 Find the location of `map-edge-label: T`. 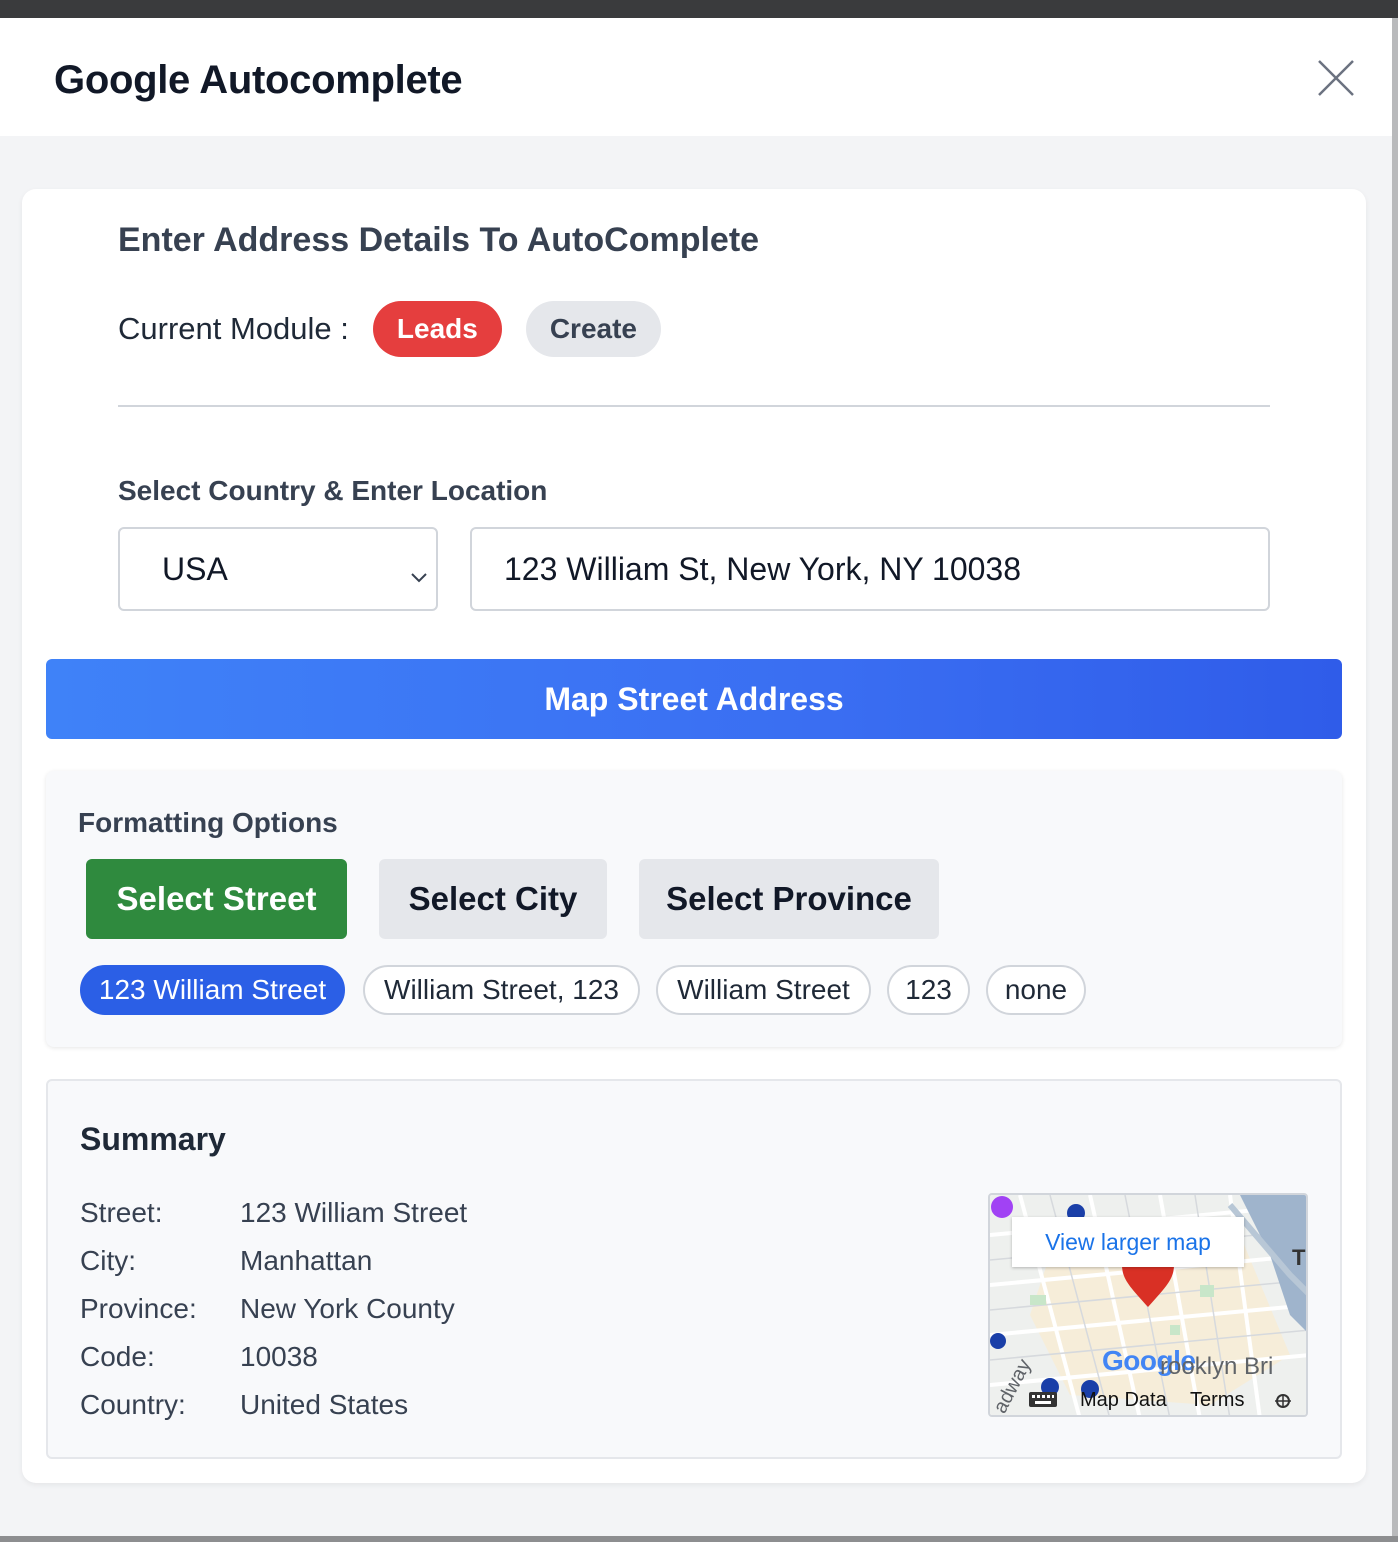

map-edge-label: T is located at coordinates (1299, 1257).